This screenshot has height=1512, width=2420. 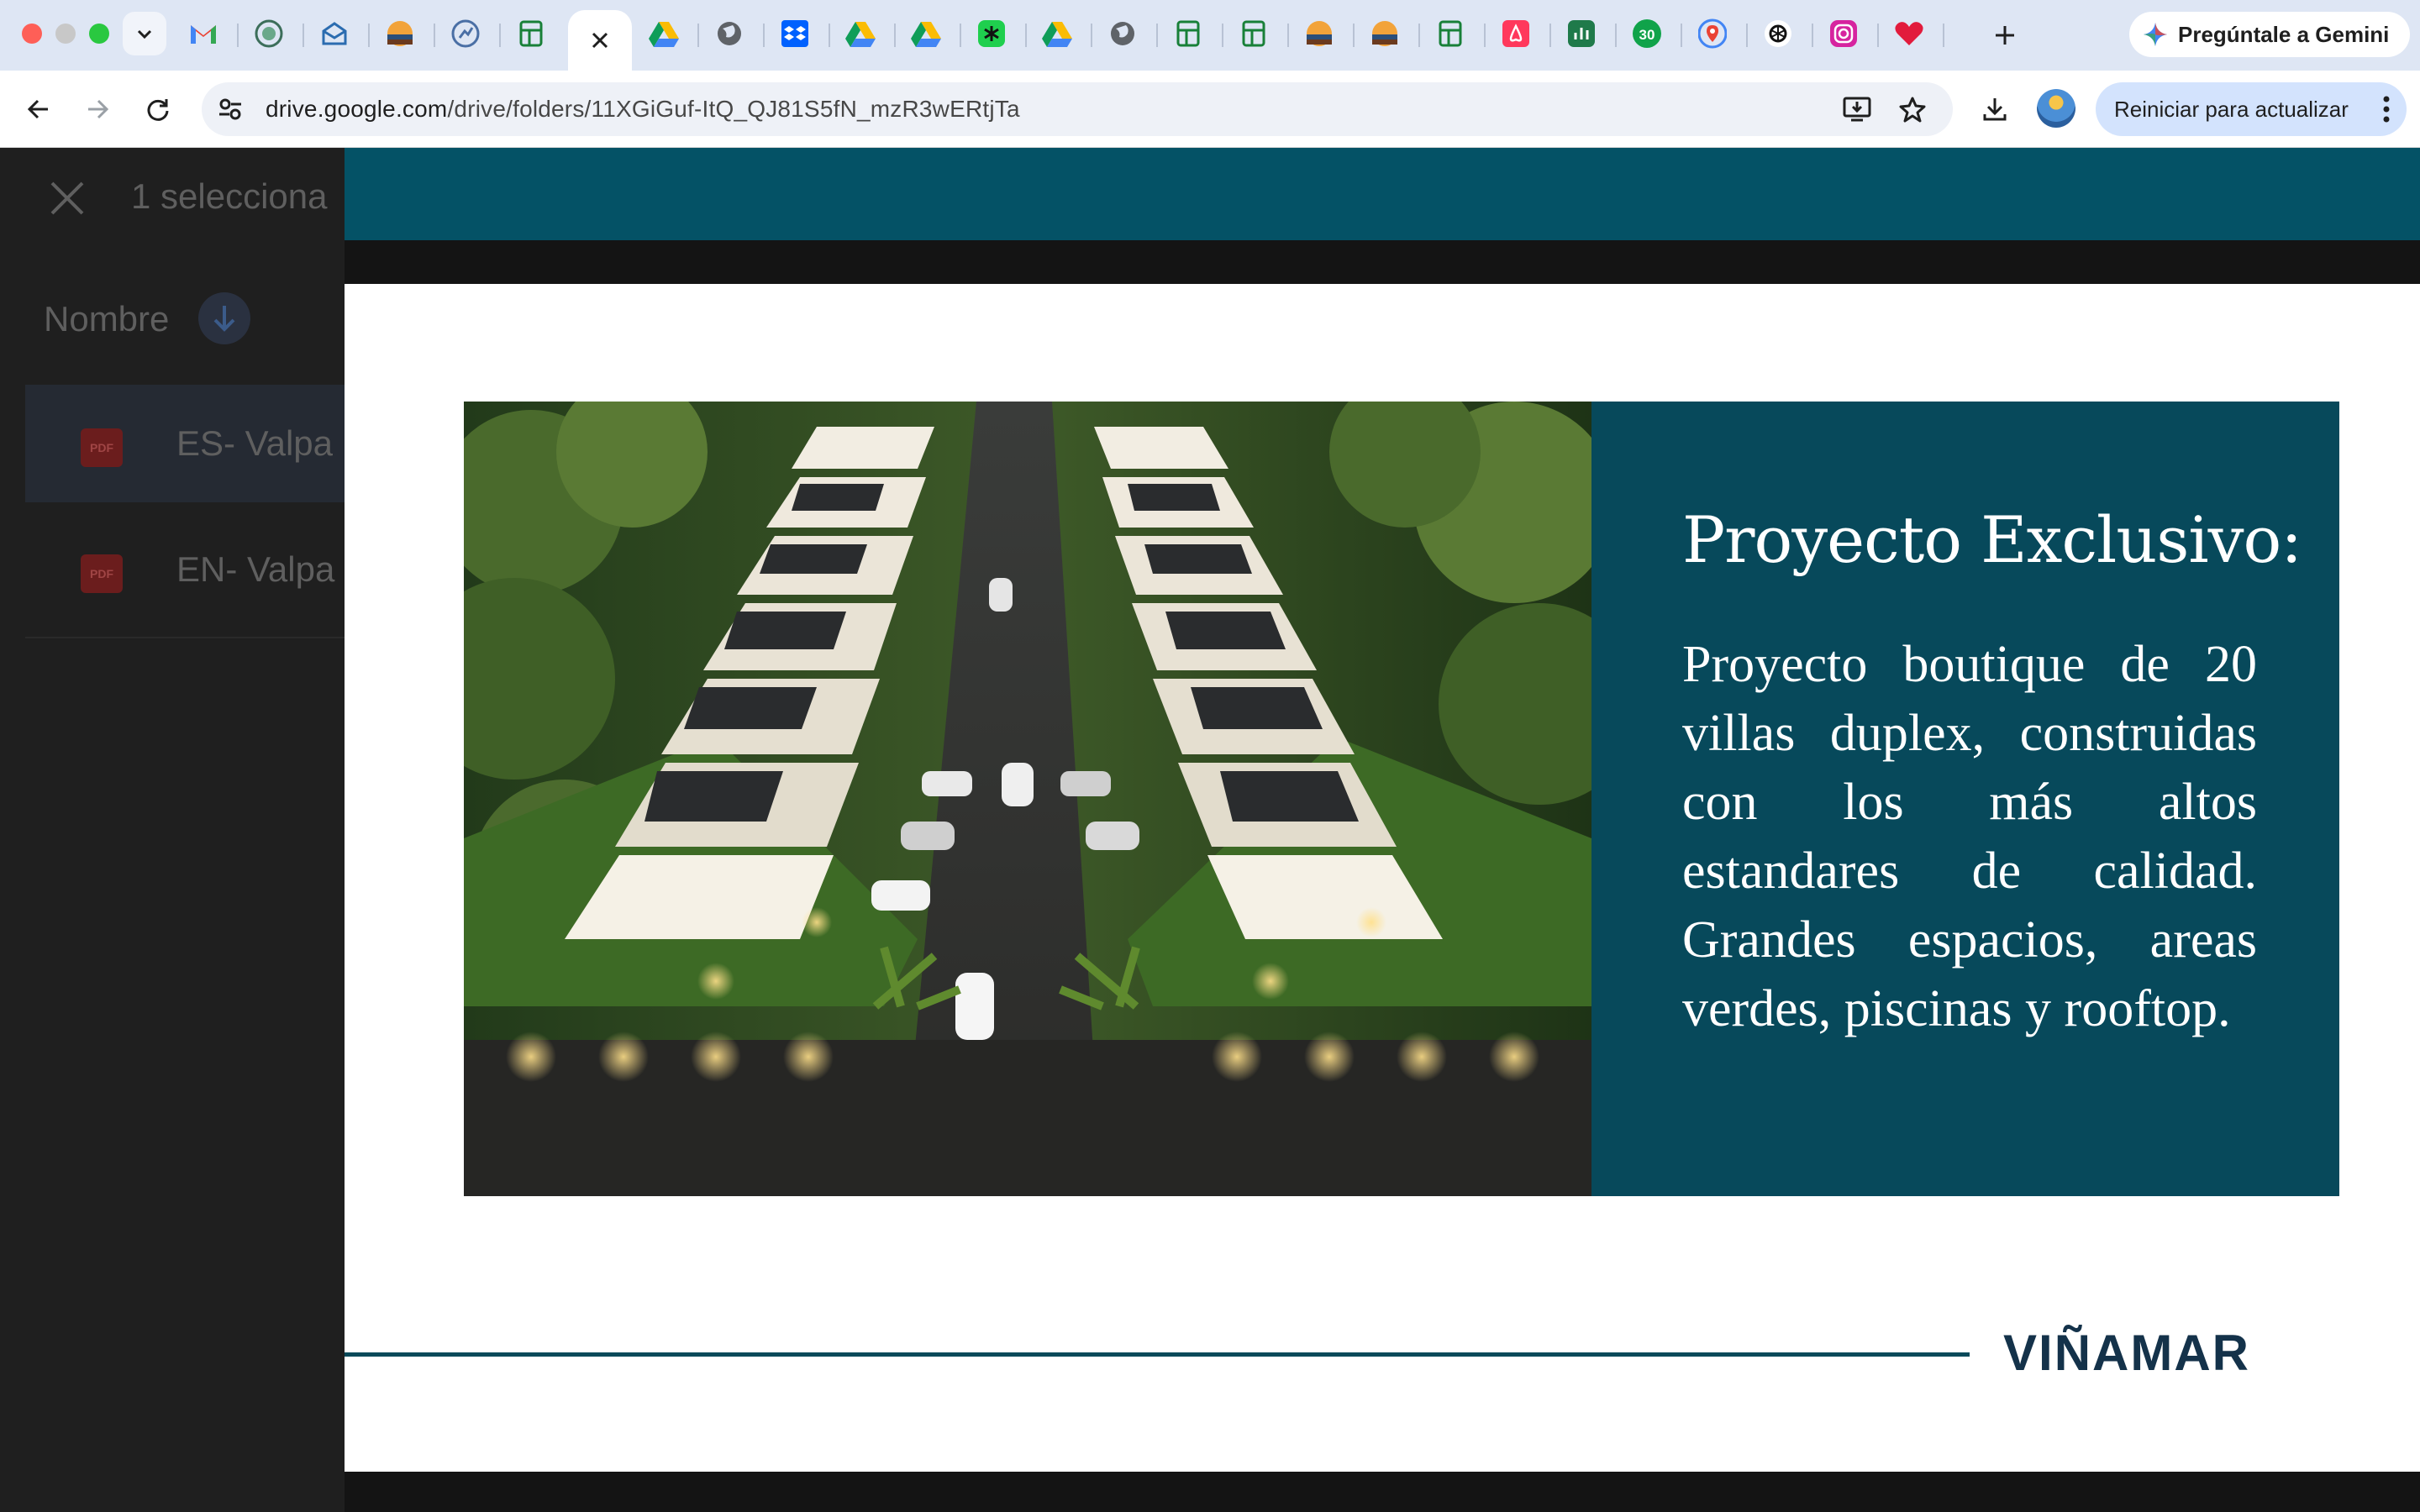 What do you see at coordinates (99, 34) in the screenshot?
I see `maximize-window-button` at bounding box center [99, 34].